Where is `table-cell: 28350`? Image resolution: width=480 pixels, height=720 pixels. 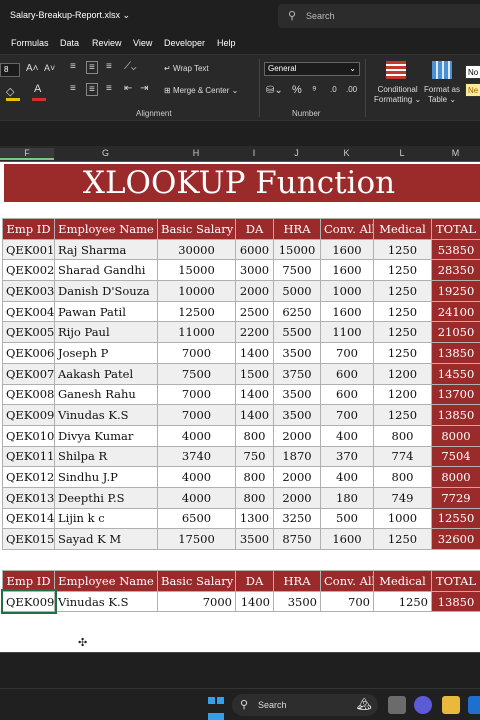
table-cell: 28350 is located at coordinates (455, 270).